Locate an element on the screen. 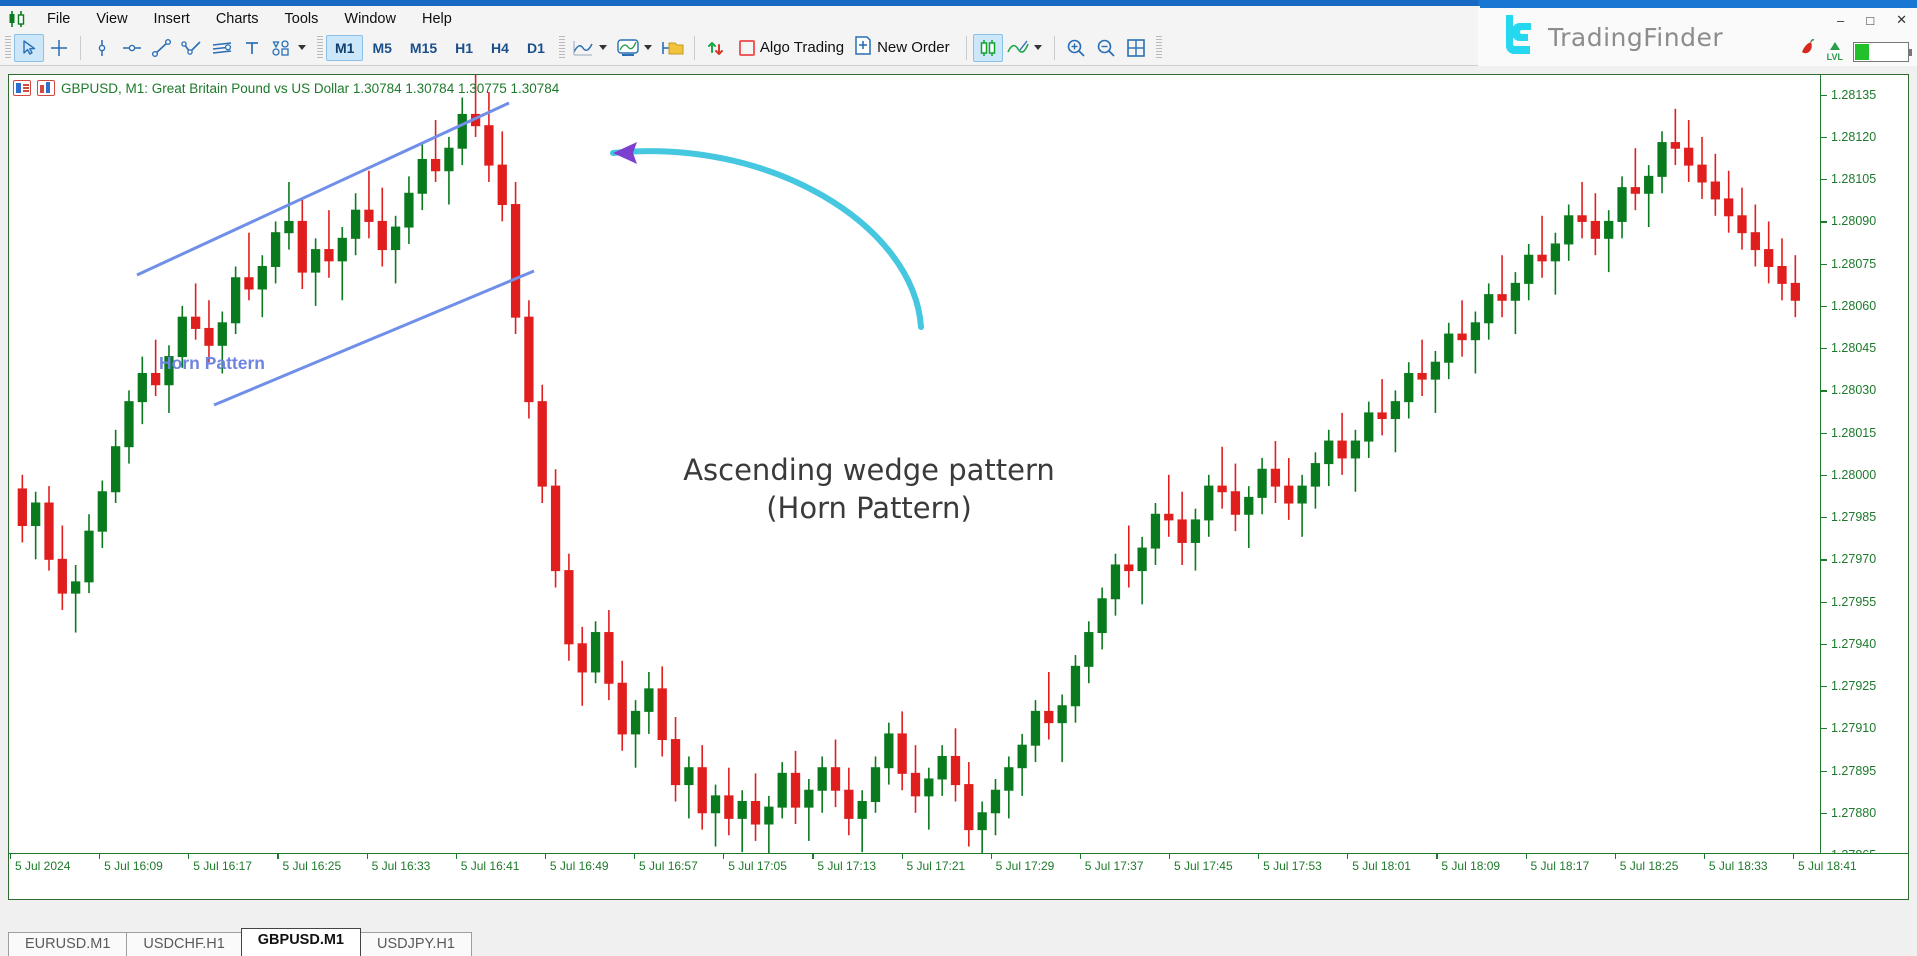 The height and width of the screenshot is (956, 1917). indicator-list-caret-icon is located at coordinates (1037, 47).